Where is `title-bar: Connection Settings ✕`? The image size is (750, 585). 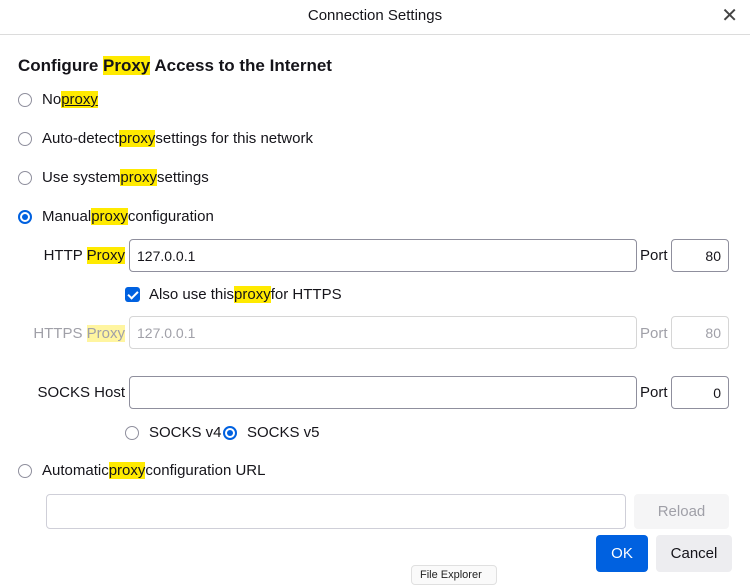
title-bar: Connection Settings ✕ is located at coordinates (375, 17).